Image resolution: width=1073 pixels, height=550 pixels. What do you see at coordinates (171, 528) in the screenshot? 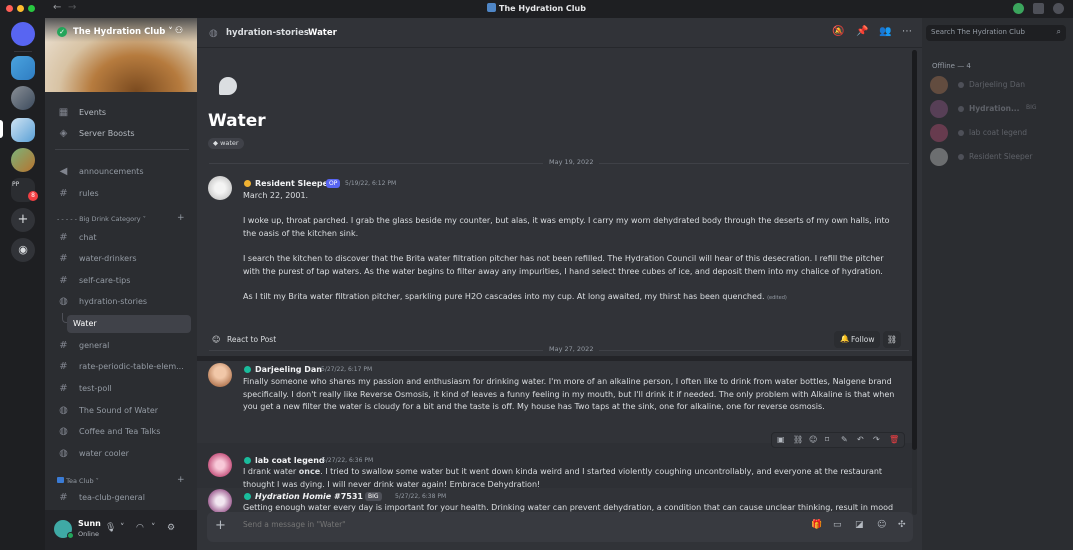
I see `gear-icon: ⚙` at bounding box center [171, 528].